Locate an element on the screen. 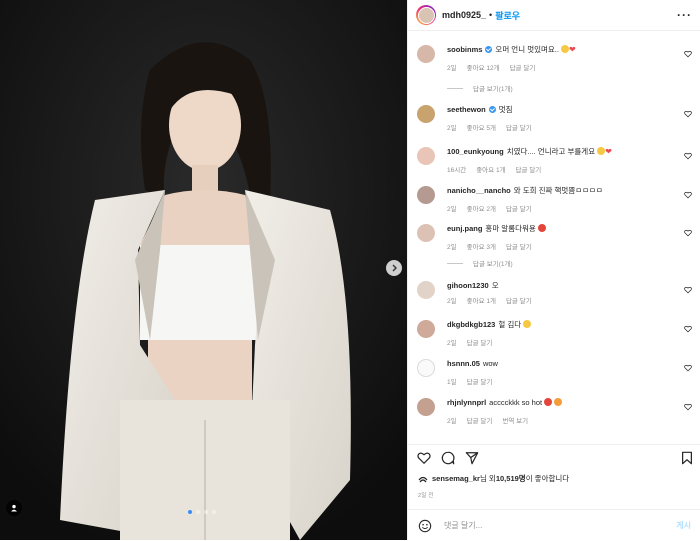  bookmark-icon is located at coordinates (687, 458).